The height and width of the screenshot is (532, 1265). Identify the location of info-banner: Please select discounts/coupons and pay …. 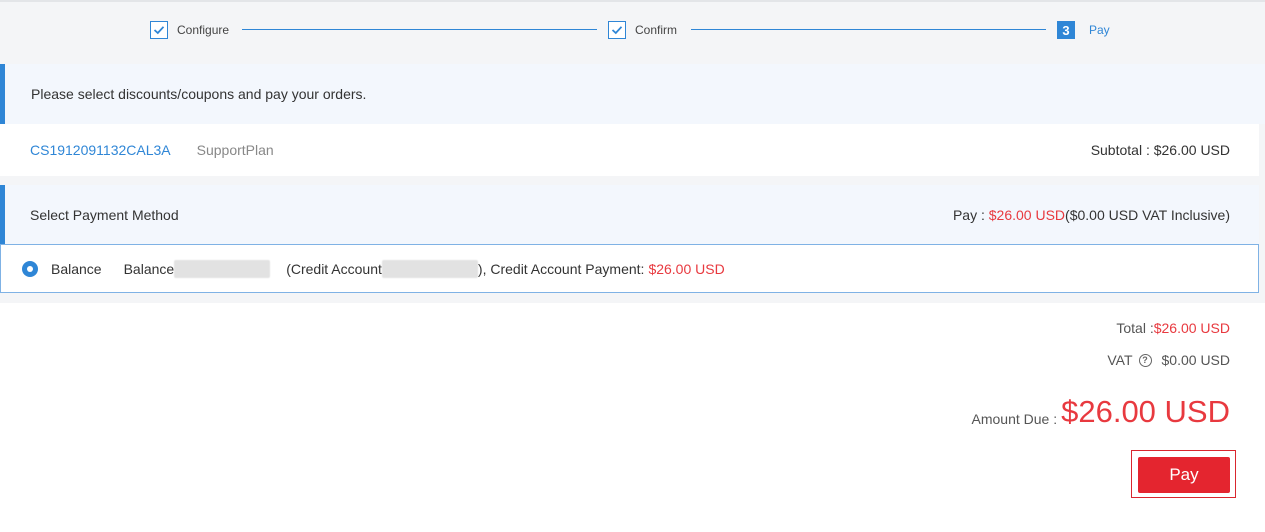
(632, 94).